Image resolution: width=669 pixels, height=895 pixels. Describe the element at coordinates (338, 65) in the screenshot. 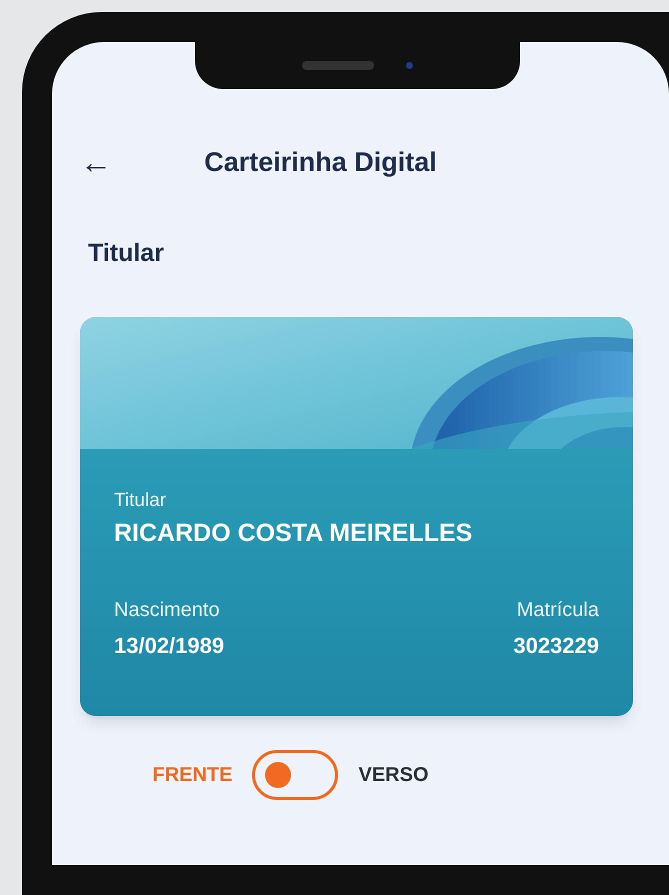

I see `speaker-icon` at that location.